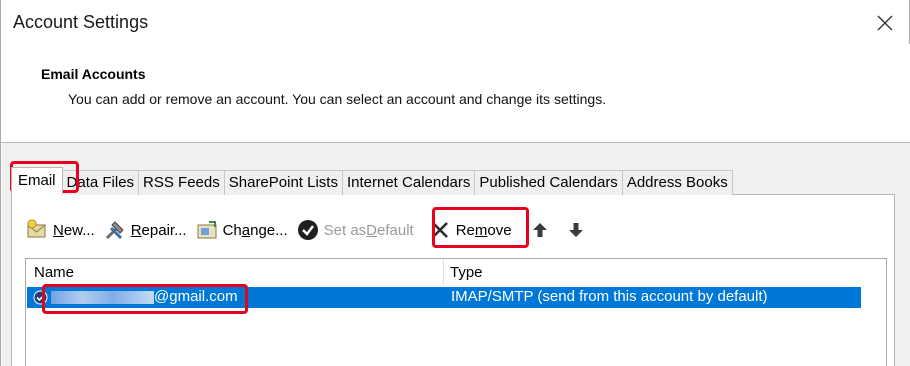 Image resolution: width=910 pixels, height=366 pixels. What do you see at coordinates (499, 230) in the screenshot?
I see `remove-label-post: ove` at bounding box center [499, 230].